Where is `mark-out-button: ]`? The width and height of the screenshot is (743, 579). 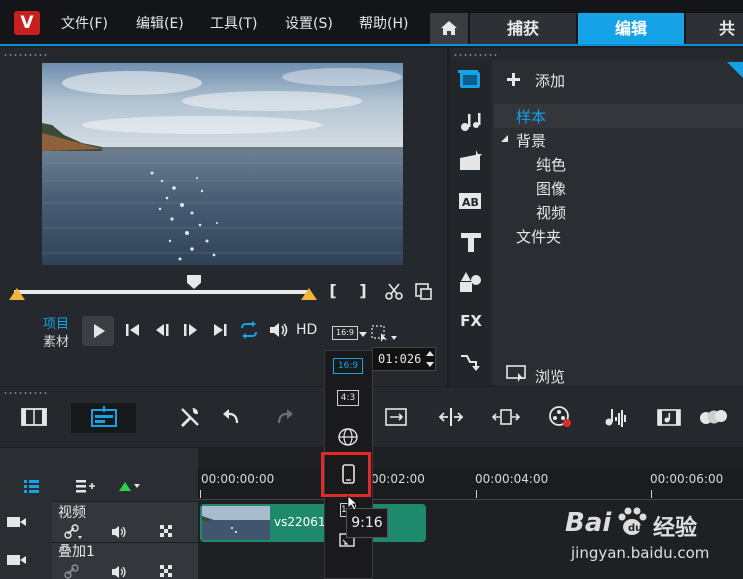 mark-out-button: ] is located at coordinates (363, 290).